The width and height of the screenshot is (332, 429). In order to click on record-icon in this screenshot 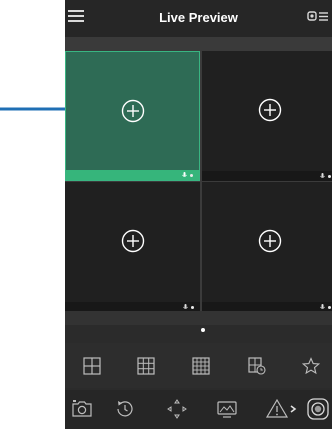, I will do `click(318, 409)`.